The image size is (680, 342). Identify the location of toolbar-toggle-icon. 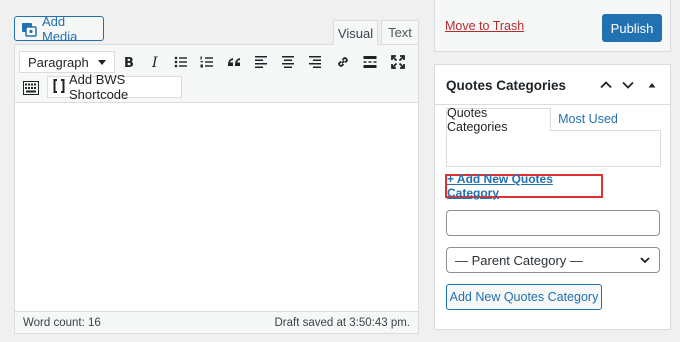
(31, 88).